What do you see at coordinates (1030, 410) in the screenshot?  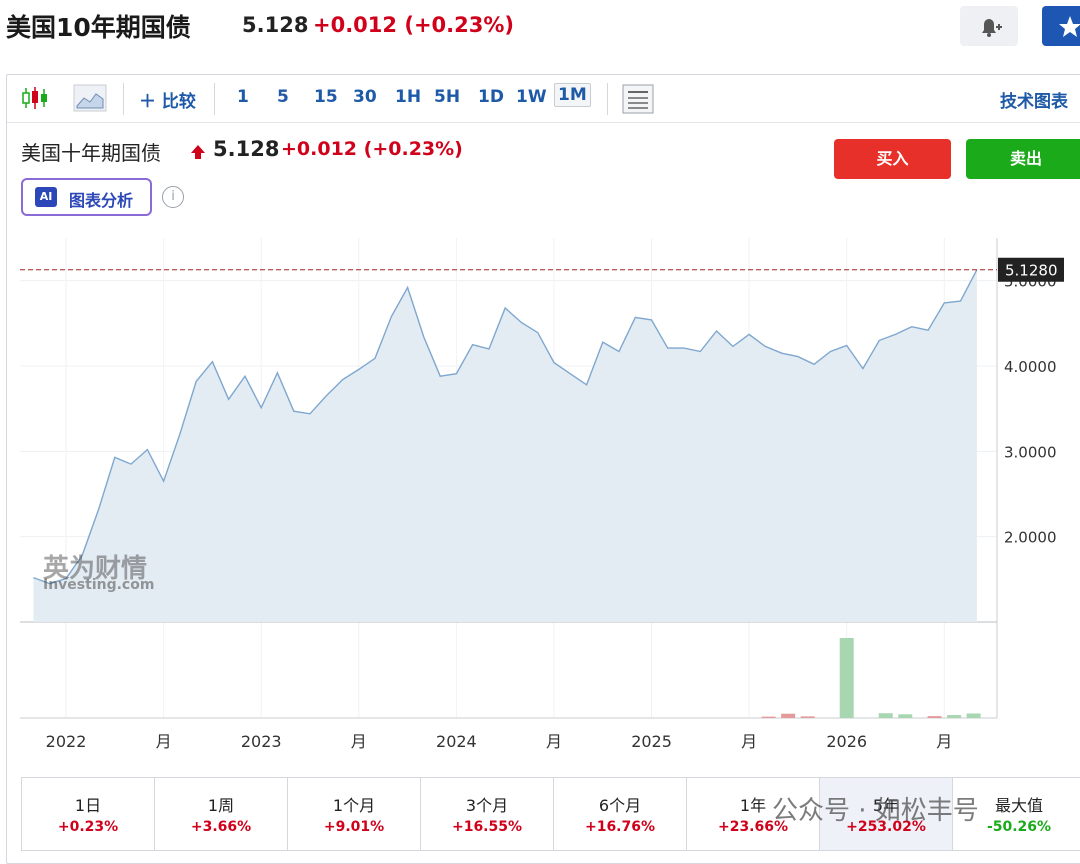 I see `y-axis: 2.00003.00004.00005.0000` at bounding box center [1030, 410].